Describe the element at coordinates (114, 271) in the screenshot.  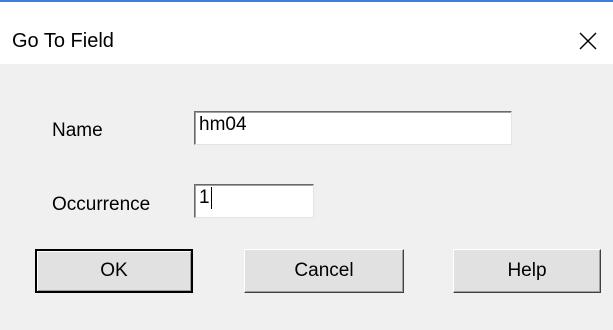
I see `ok-button: OK` at that location.